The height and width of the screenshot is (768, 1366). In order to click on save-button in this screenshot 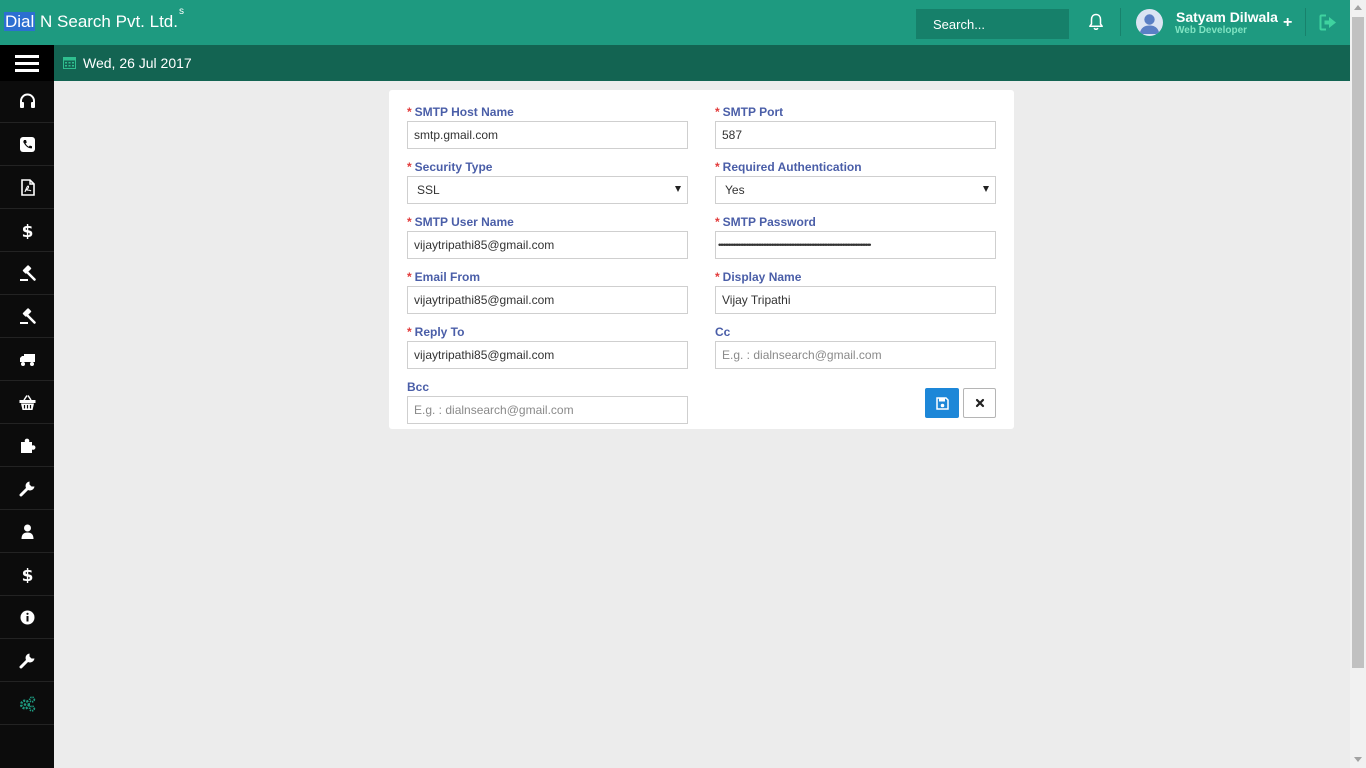, I will do `click(942, 403)`.